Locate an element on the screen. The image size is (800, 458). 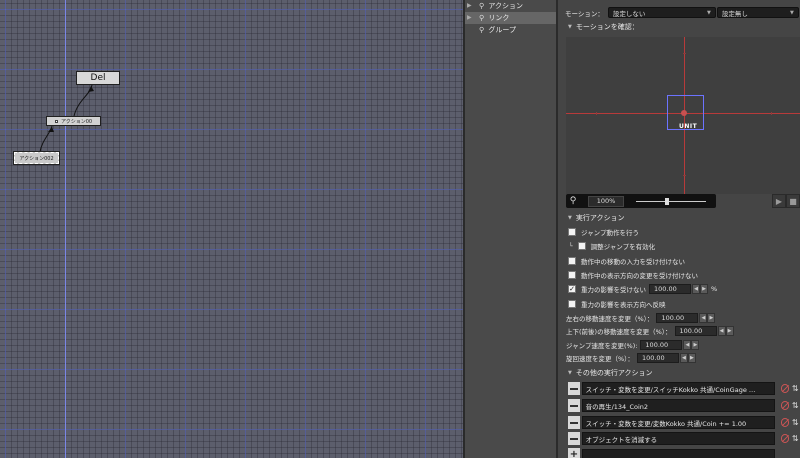
zoom-slider is located at coordinates (671, 201).